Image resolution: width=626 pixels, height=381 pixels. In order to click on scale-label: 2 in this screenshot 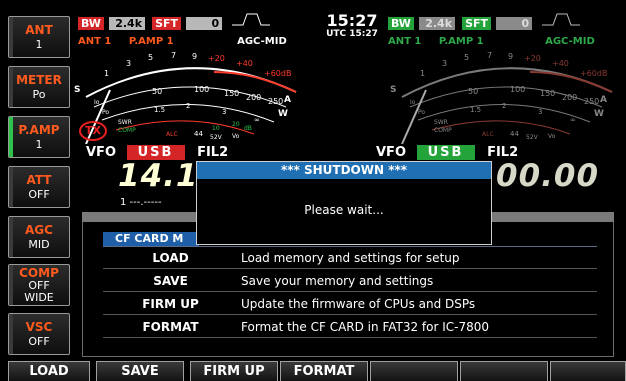, I will do `click(188, 106)`.